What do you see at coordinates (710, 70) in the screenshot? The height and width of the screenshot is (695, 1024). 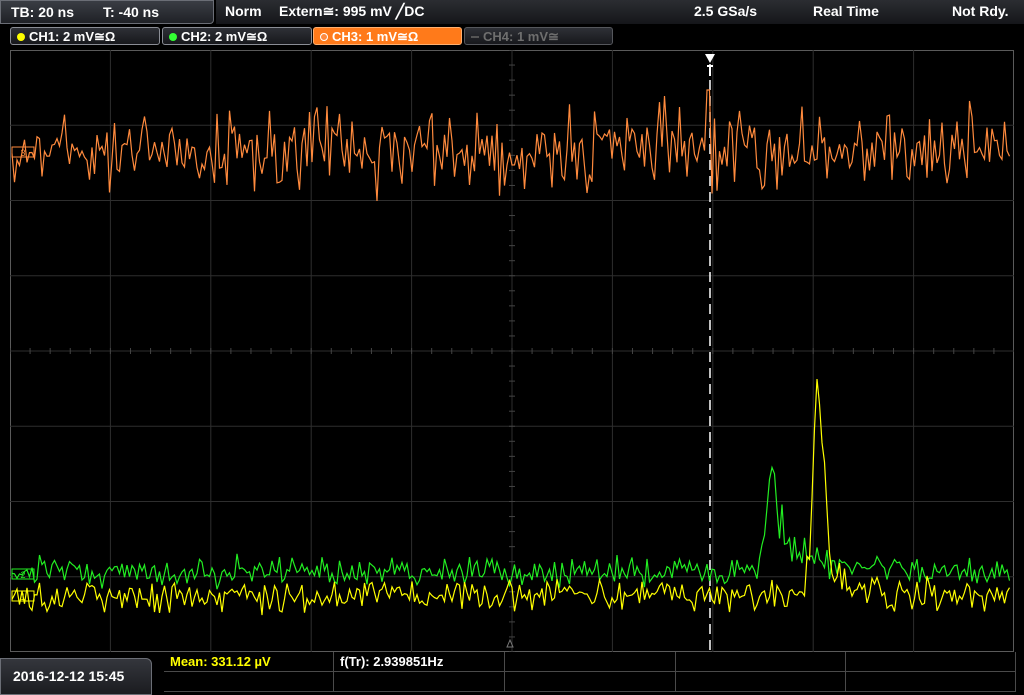 I see `trigger-level-icon` at bounding box center [710, 70].